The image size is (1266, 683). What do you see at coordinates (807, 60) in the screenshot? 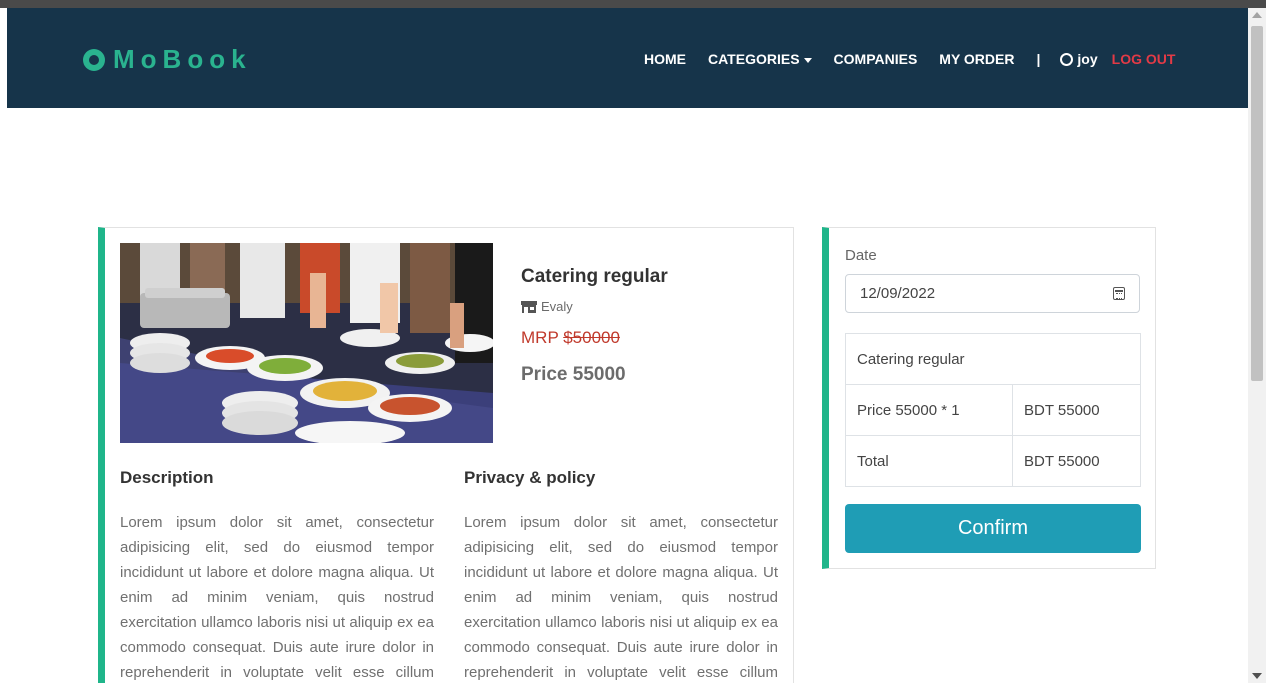
I see `caret-down-icon` at bounding box center [807, 60].